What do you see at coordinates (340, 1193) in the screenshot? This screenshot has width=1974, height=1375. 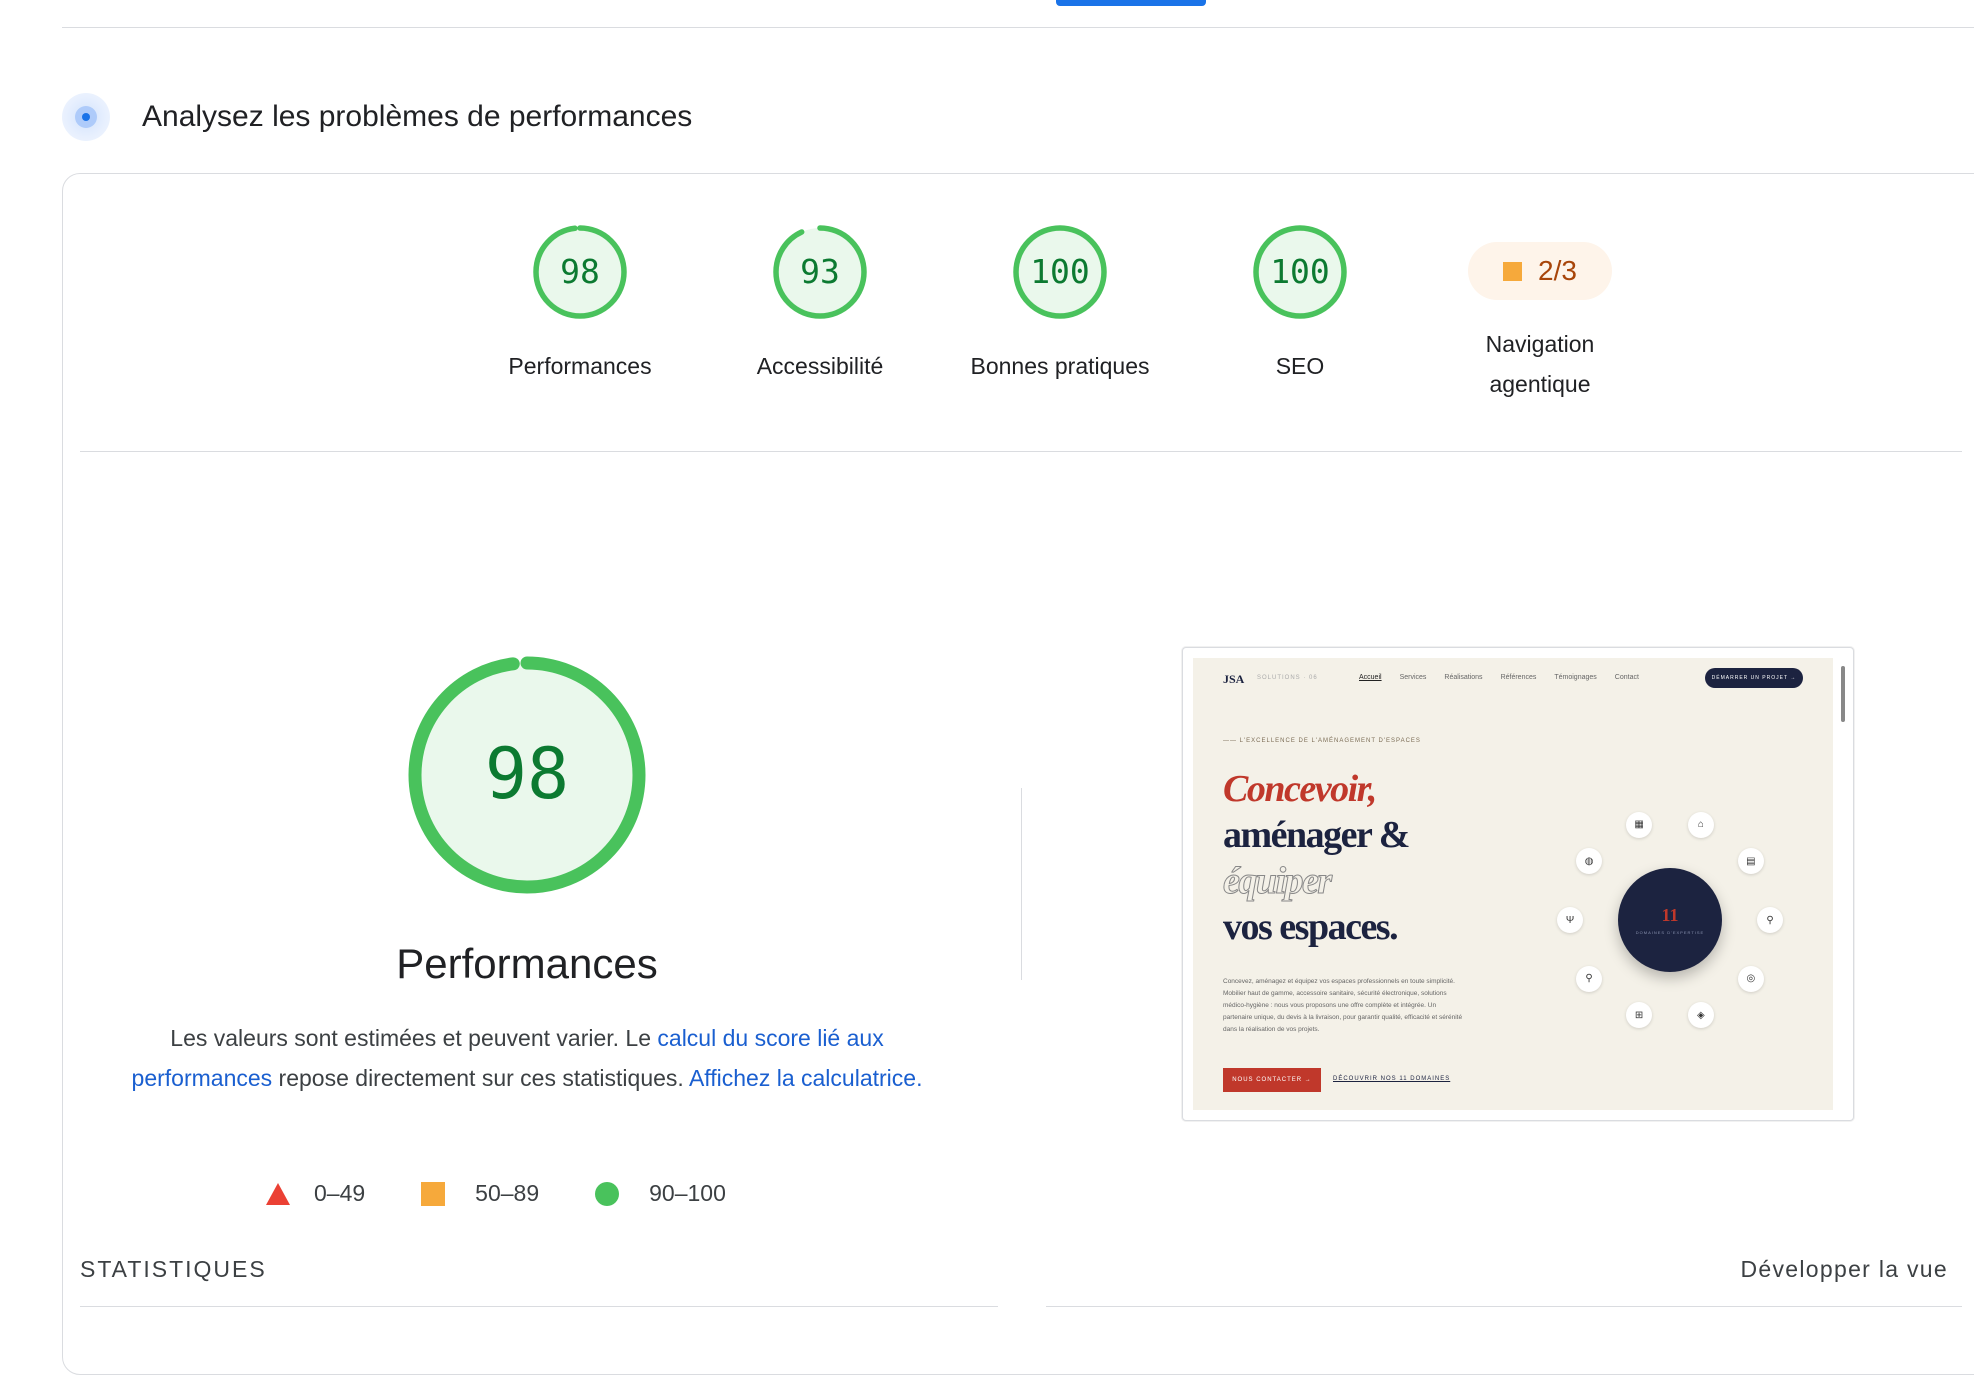 I see `legend-range: 0–49` at bounding box center [340, 1193].